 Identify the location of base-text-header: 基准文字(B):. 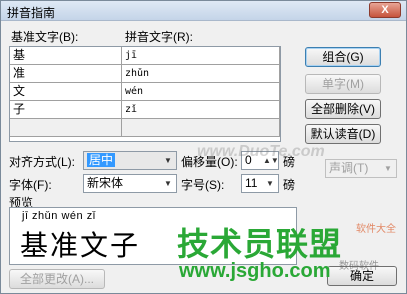
(45, 37).